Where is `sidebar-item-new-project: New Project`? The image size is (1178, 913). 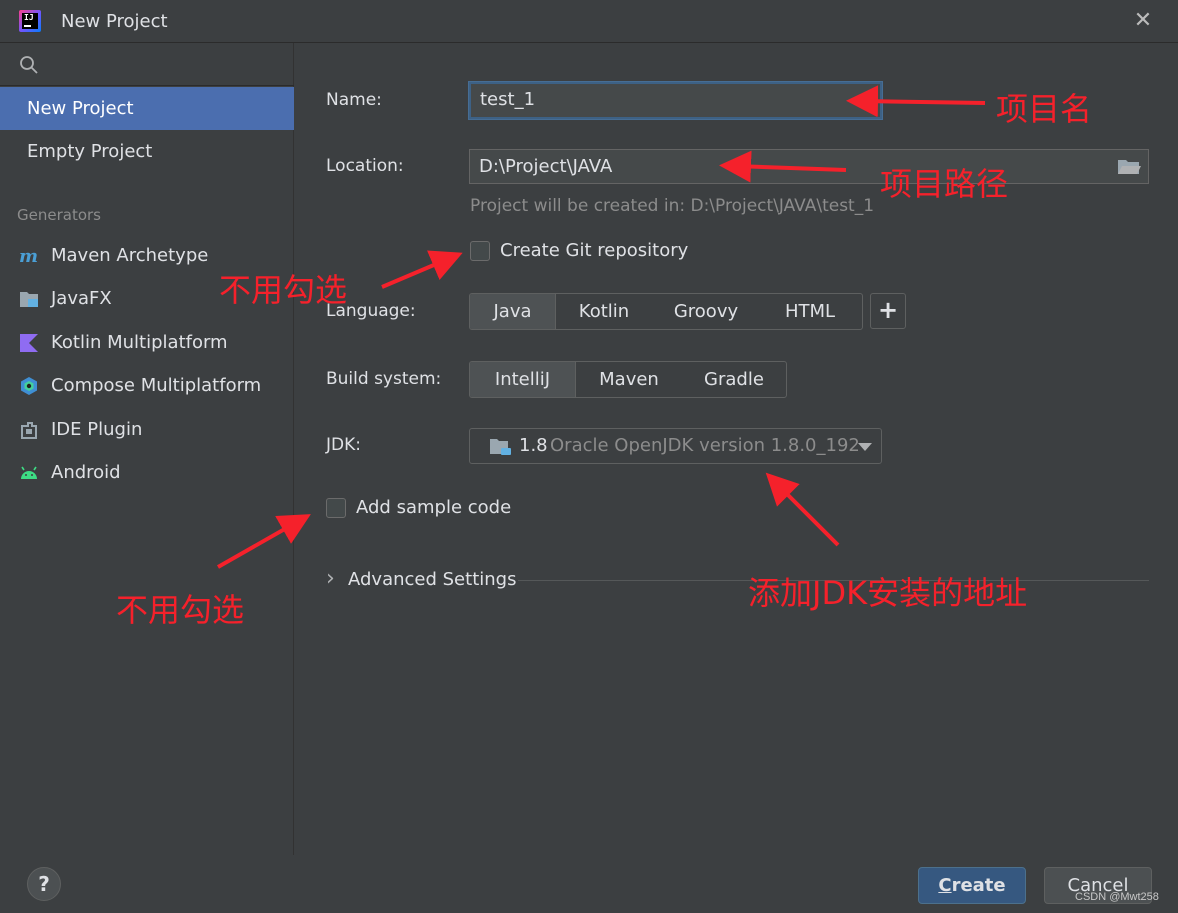 sidebar-item-new-project: New Project is located at coordinates (147, 108).